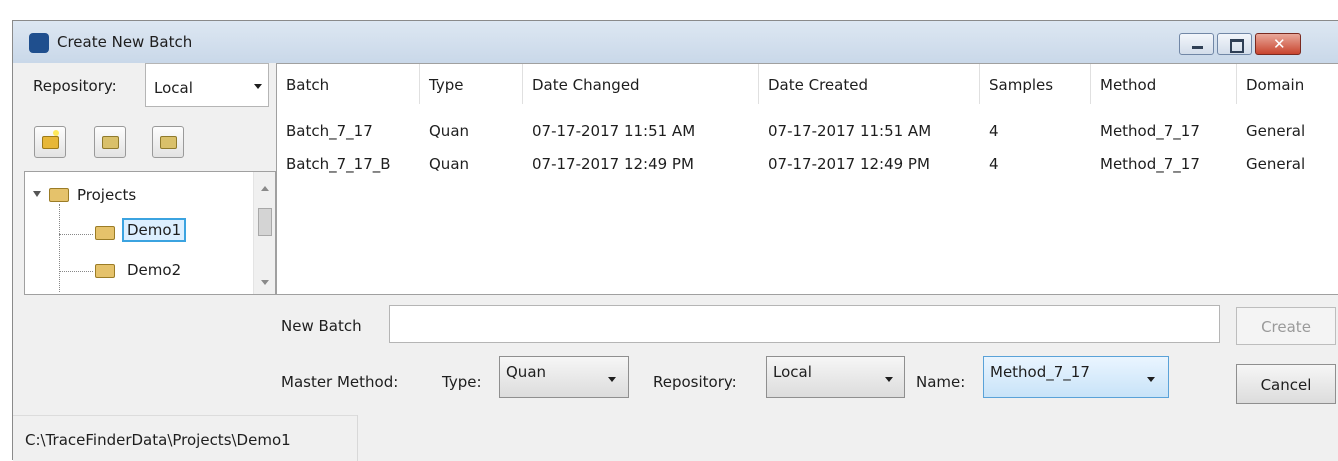  Describe the element at coordinates (675, 438) in the screenshot. I see `status-bar: C:\TraceFinderData\Projects\Demo1` at that location.